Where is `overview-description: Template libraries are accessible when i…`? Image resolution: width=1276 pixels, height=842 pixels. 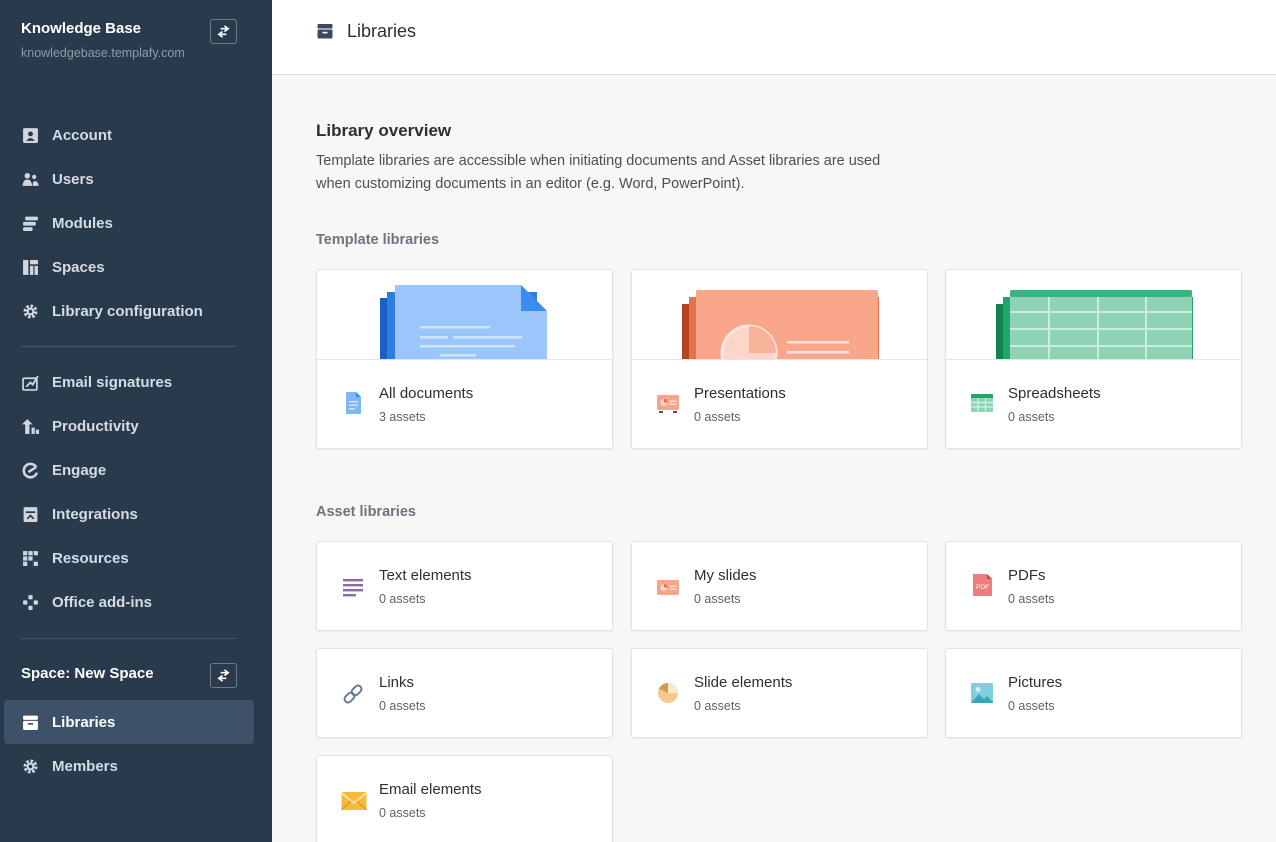
overview-description: Template libraries are accessible when i… is located at coordinates (598, 172).